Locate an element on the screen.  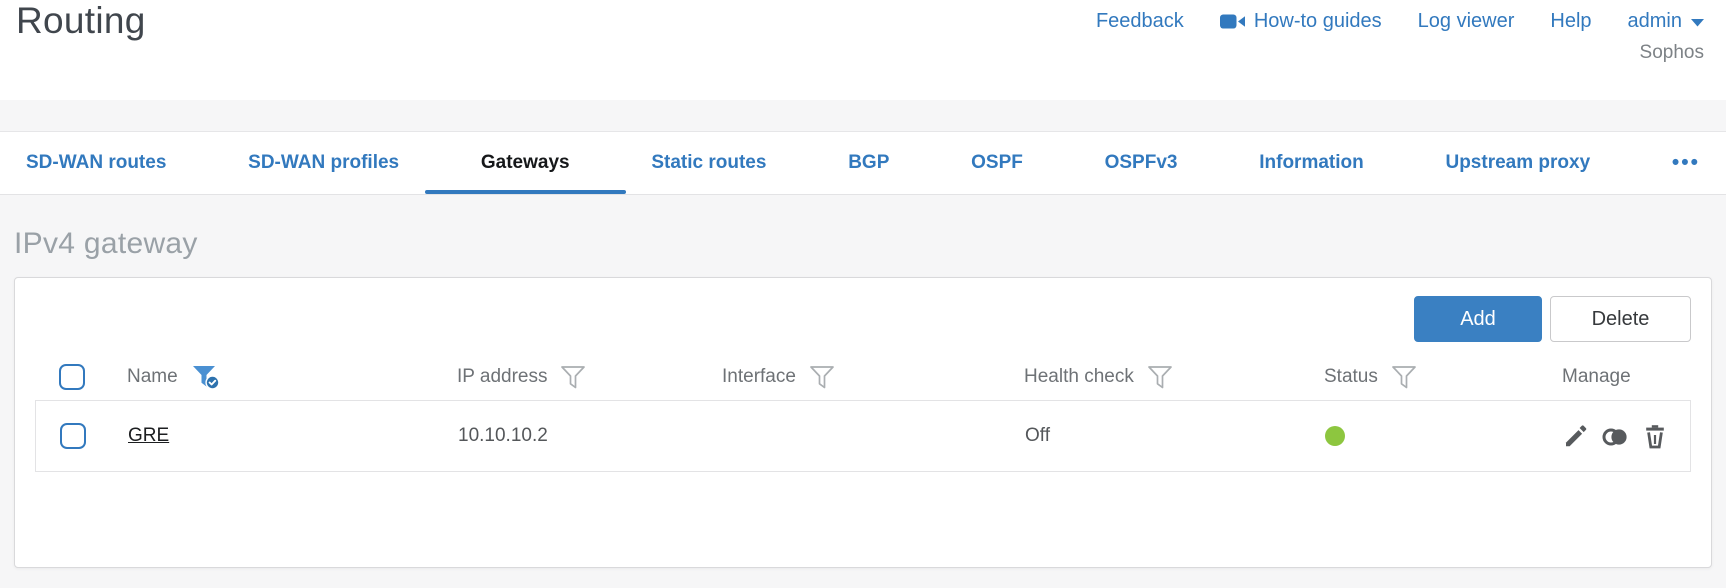
table-actions: Add Delete is located at coordinates (863, 319).